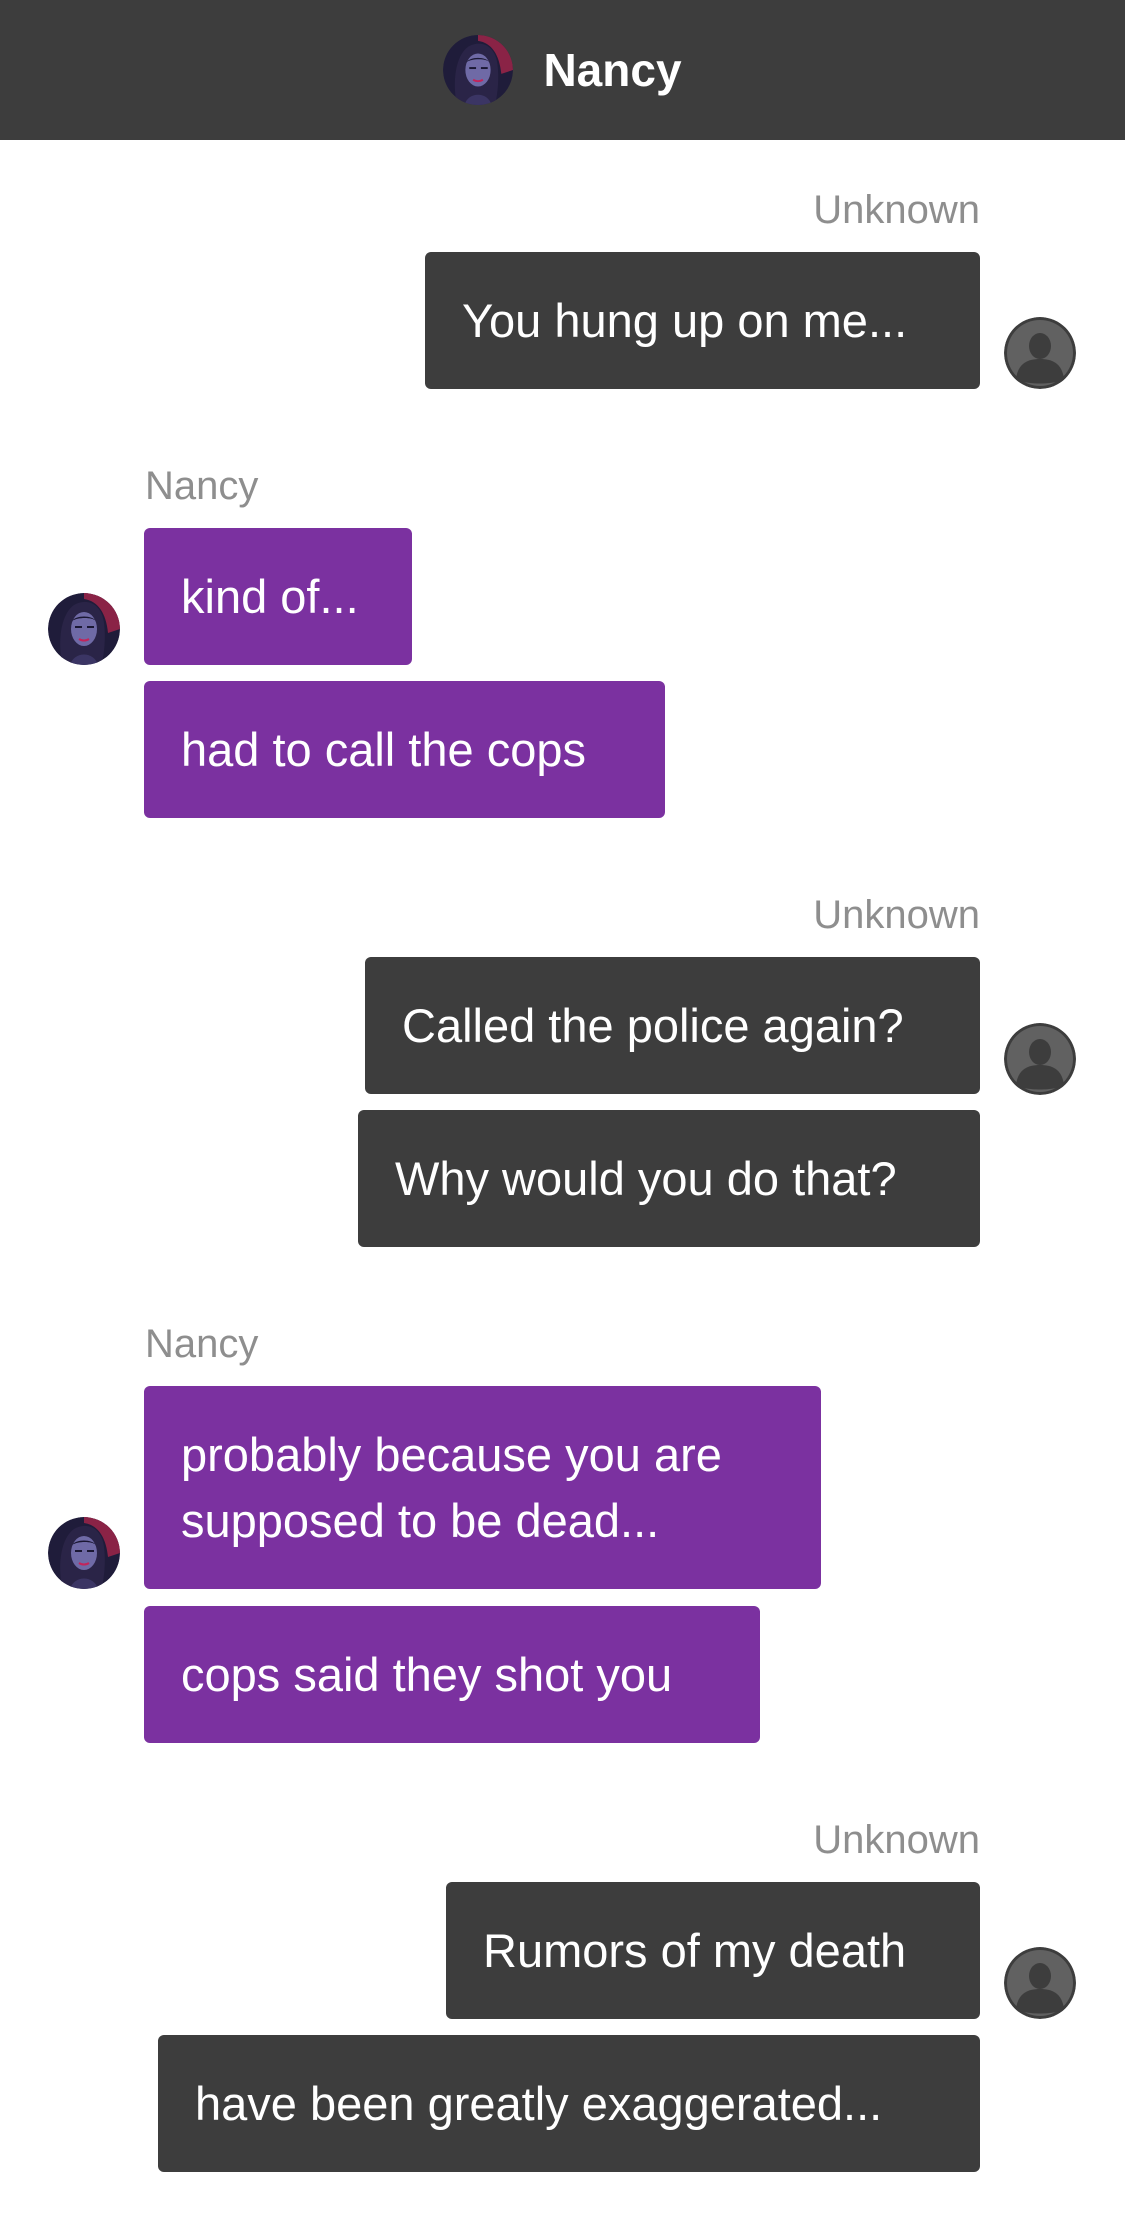  What do you see at coordinates (452, 1674) in the screenshot?
I see `message-bubble: cops said they shot you` at bounding box center [452, 1674].